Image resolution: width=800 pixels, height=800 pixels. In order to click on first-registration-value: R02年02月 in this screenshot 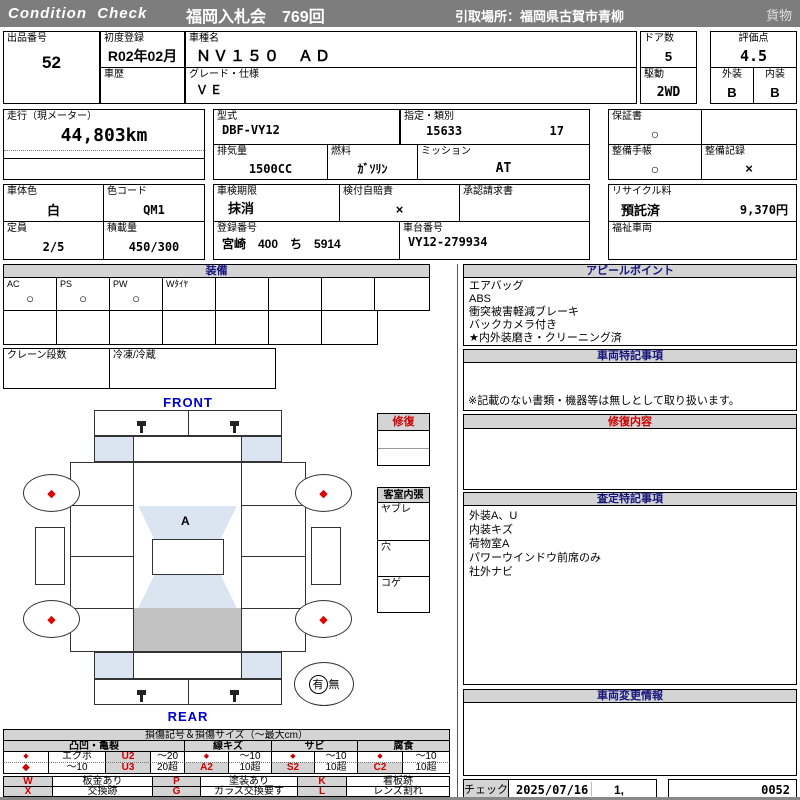, I will do `click(142, 56)`.